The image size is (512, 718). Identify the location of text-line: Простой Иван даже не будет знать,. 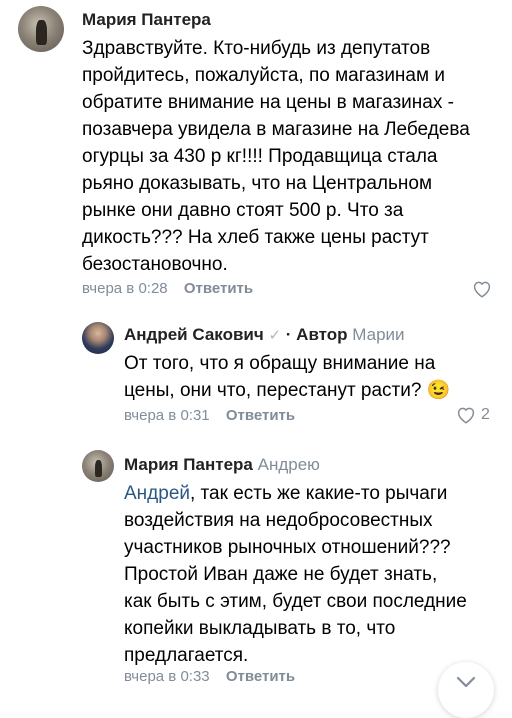
(281, 574).